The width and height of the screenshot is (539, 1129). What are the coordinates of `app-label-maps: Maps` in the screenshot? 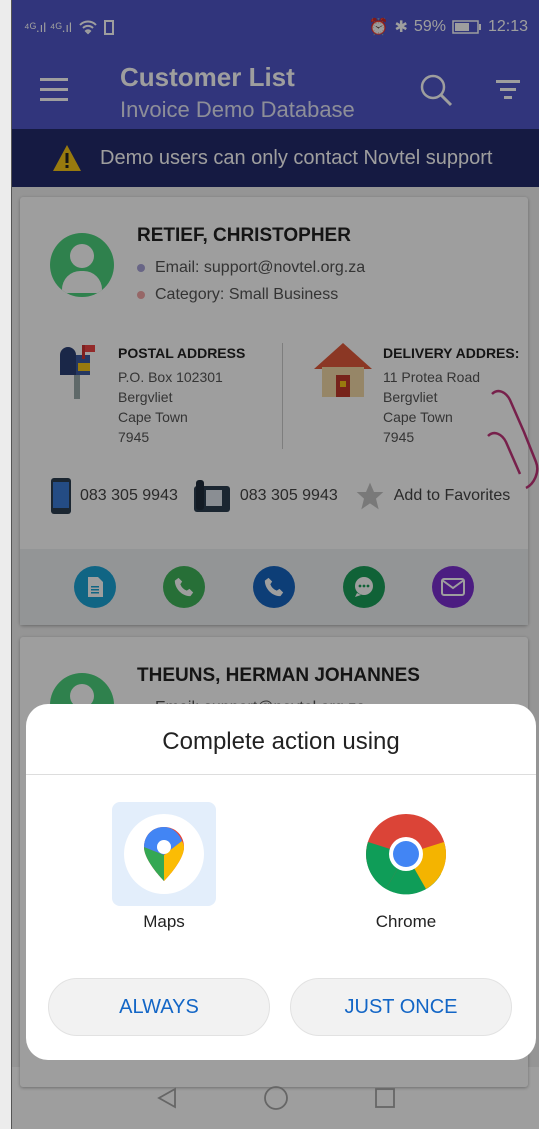 It's located at (164, 921).